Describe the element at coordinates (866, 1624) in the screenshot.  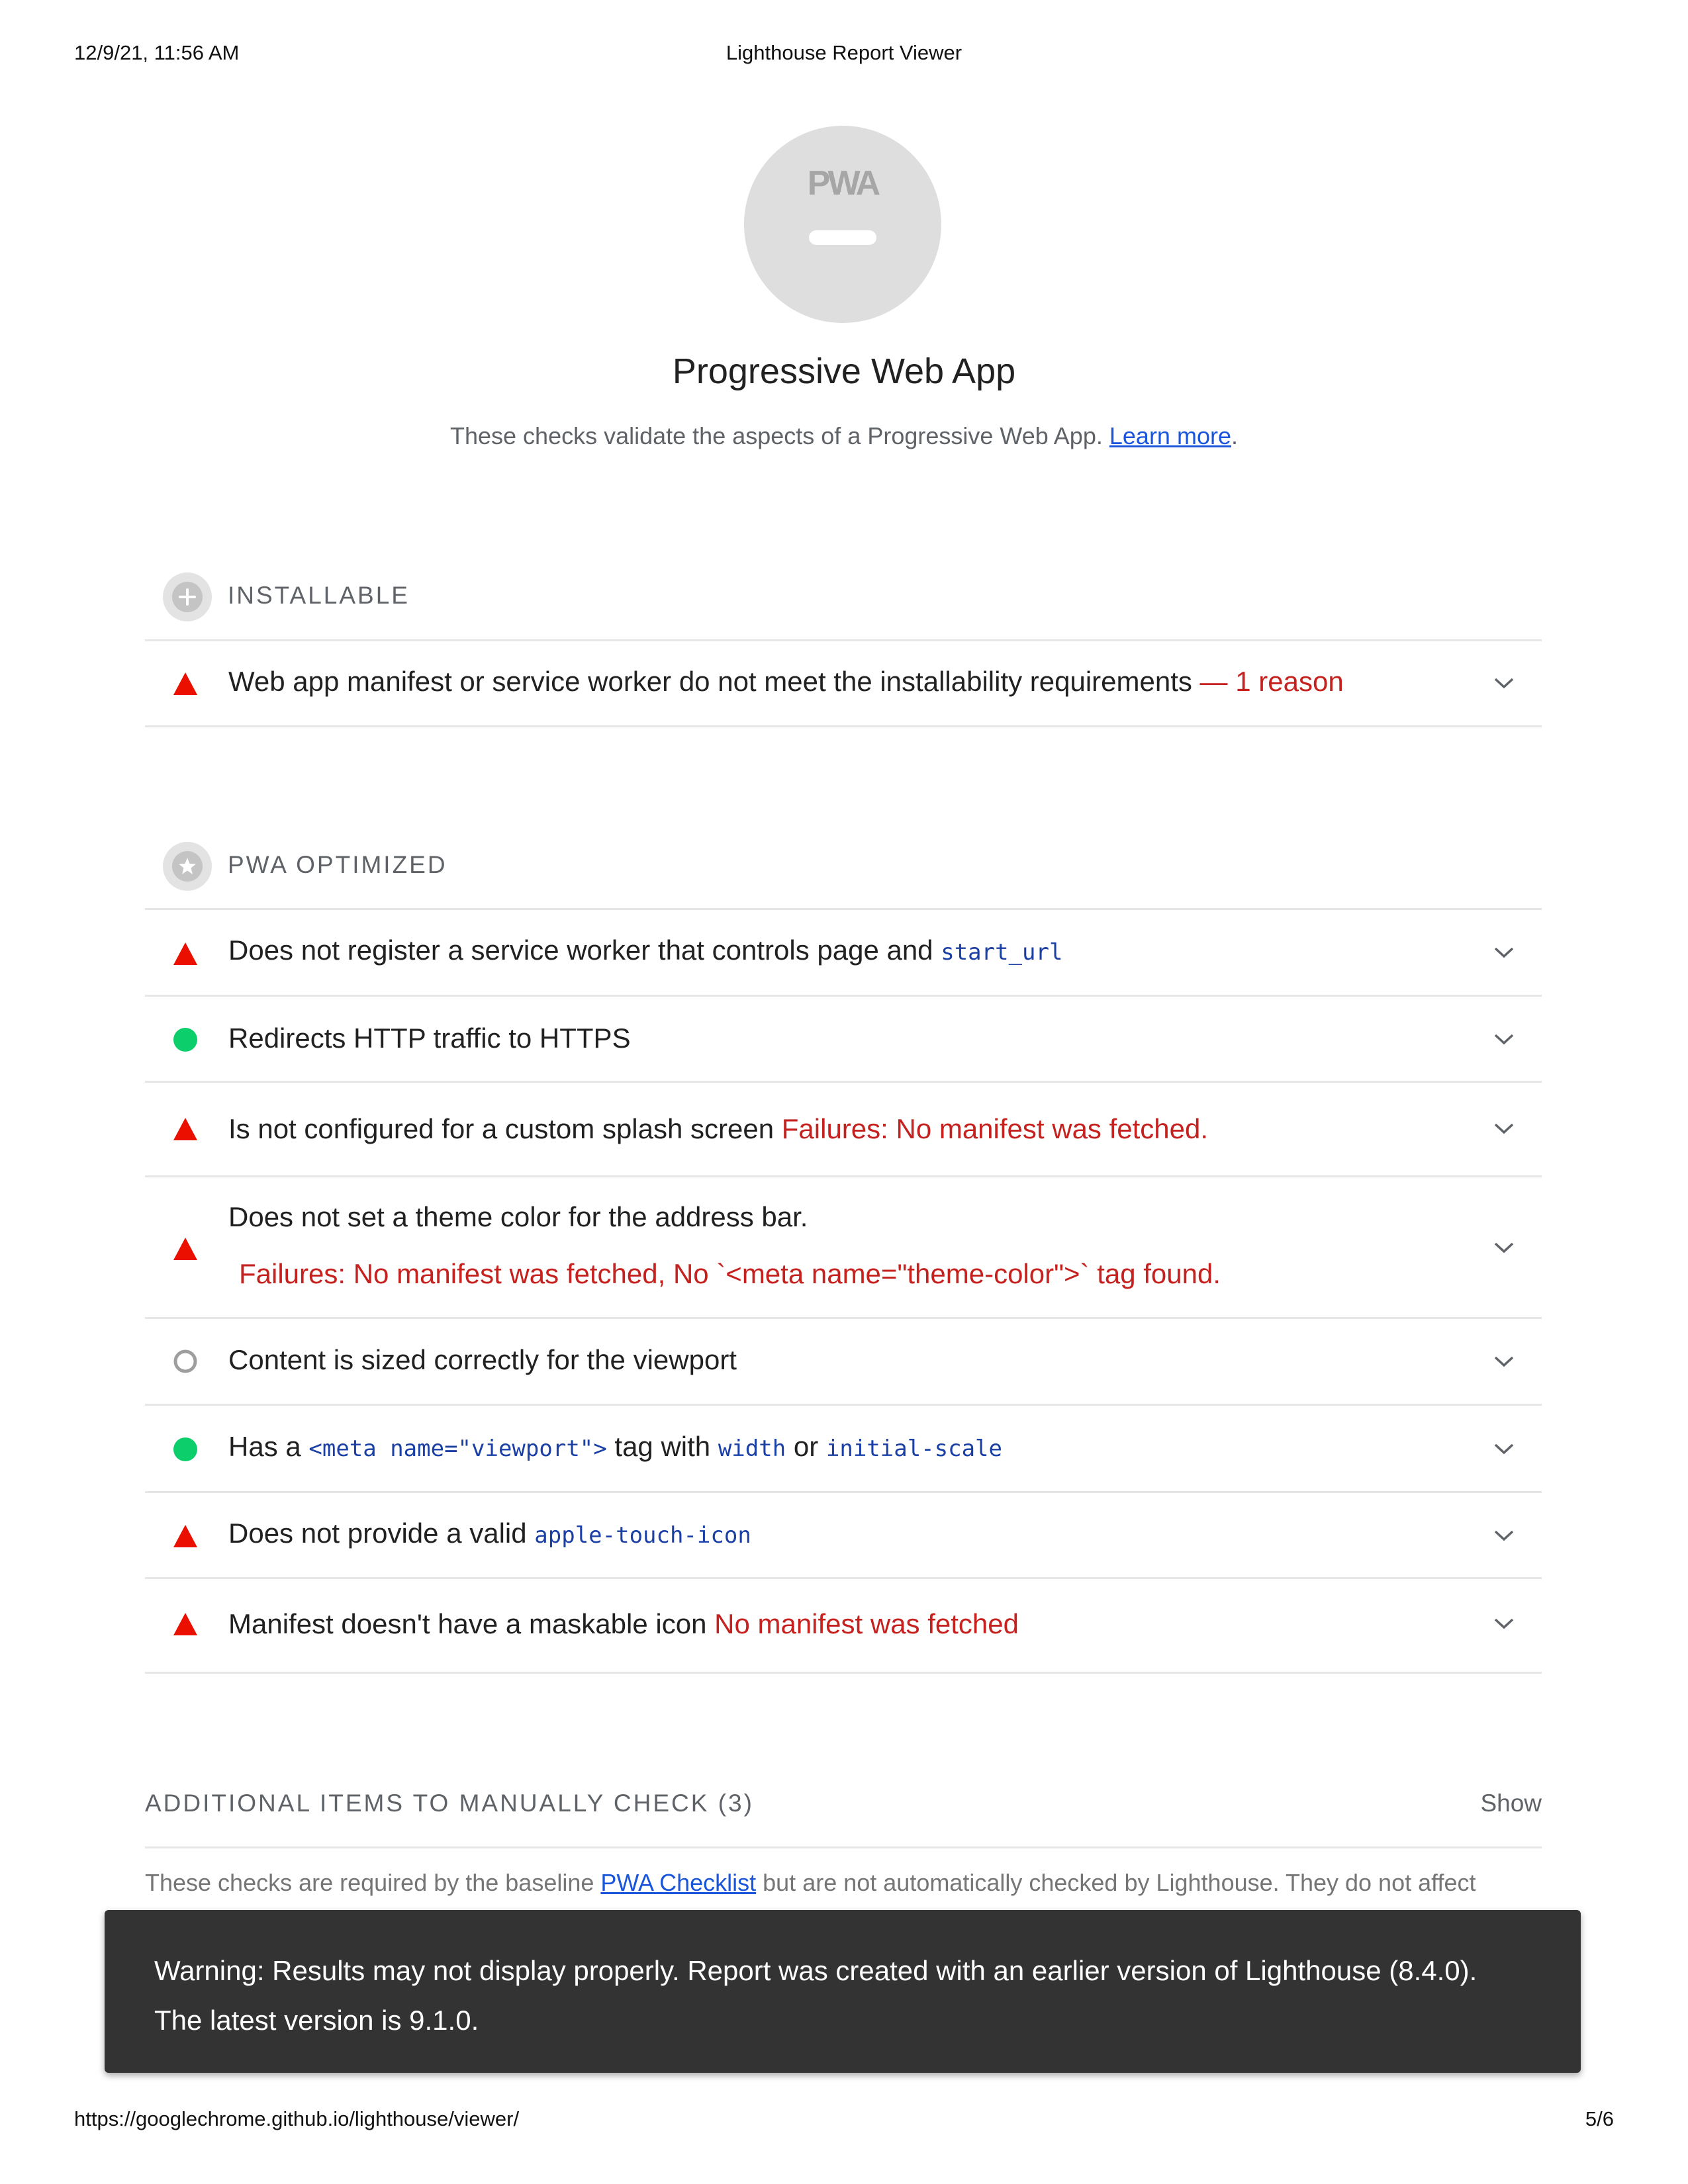
I see `audit-failure: No manifest was fetched` at that location.